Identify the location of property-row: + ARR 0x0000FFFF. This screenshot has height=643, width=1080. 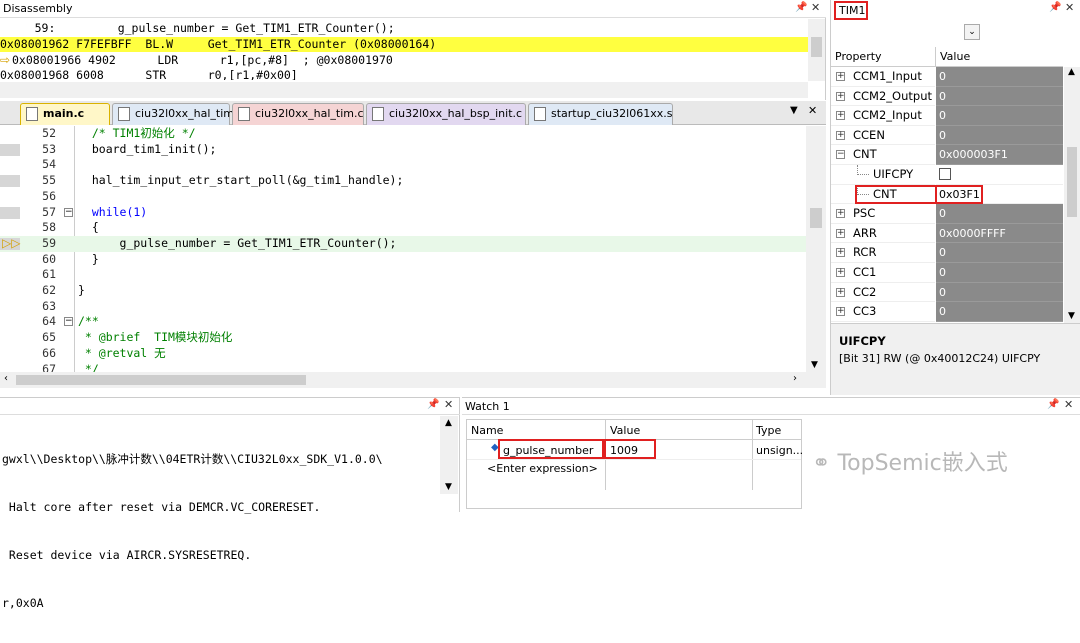
(947, 233).